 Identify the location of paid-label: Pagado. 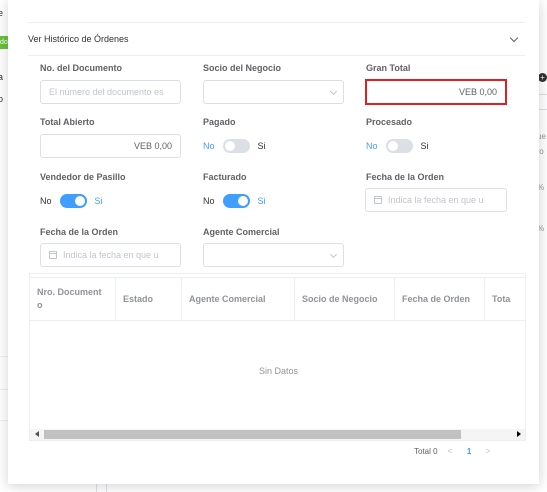
(219, 122).